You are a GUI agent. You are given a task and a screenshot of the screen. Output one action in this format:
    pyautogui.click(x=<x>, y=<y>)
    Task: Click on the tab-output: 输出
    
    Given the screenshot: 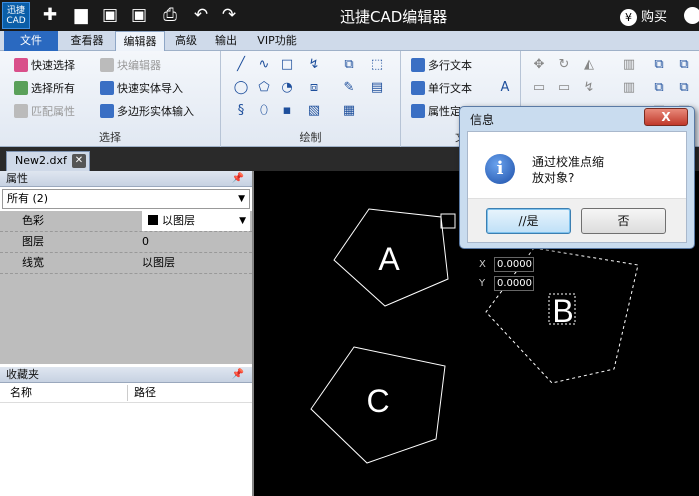 What is the action you would take?
    pyautogui.click(x=226, y=41)
    